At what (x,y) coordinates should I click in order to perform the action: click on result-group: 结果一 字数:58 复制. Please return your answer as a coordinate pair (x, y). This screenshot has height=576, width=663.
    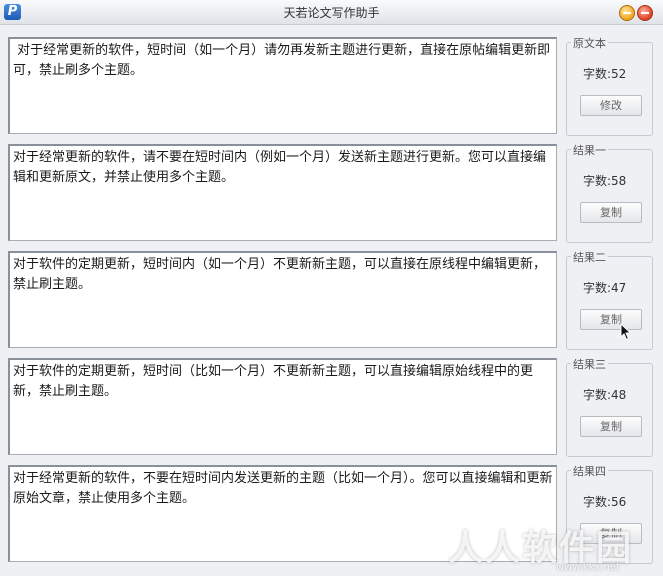
    Looking at the image, I should click on (609, 192).